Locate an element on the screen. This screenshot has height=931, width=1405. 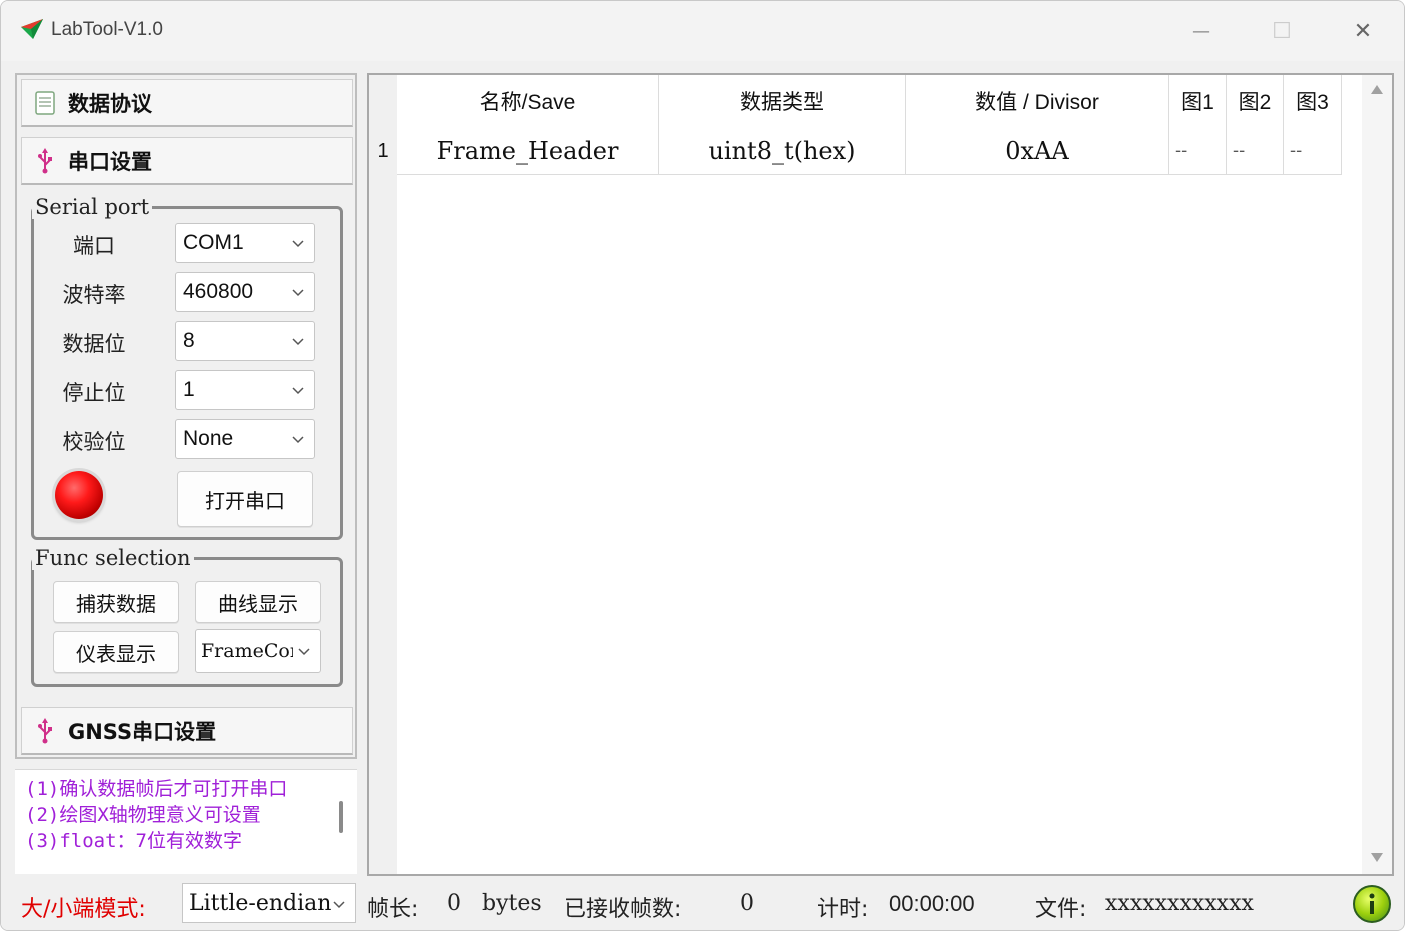
endian-mode-label: 大/小端模式: is located at coordinates (83, 909).